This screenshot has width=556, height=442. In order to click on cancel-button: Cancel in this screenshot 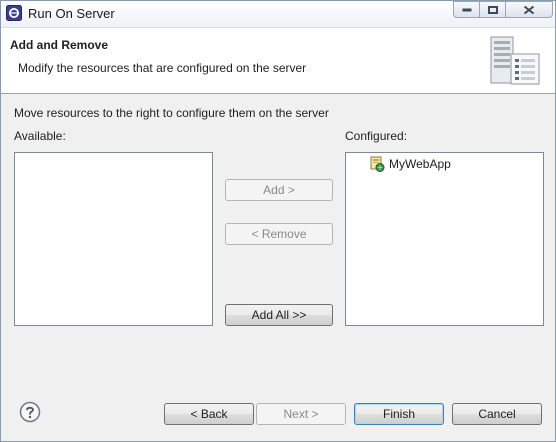, I will do `click(497, 414)`.